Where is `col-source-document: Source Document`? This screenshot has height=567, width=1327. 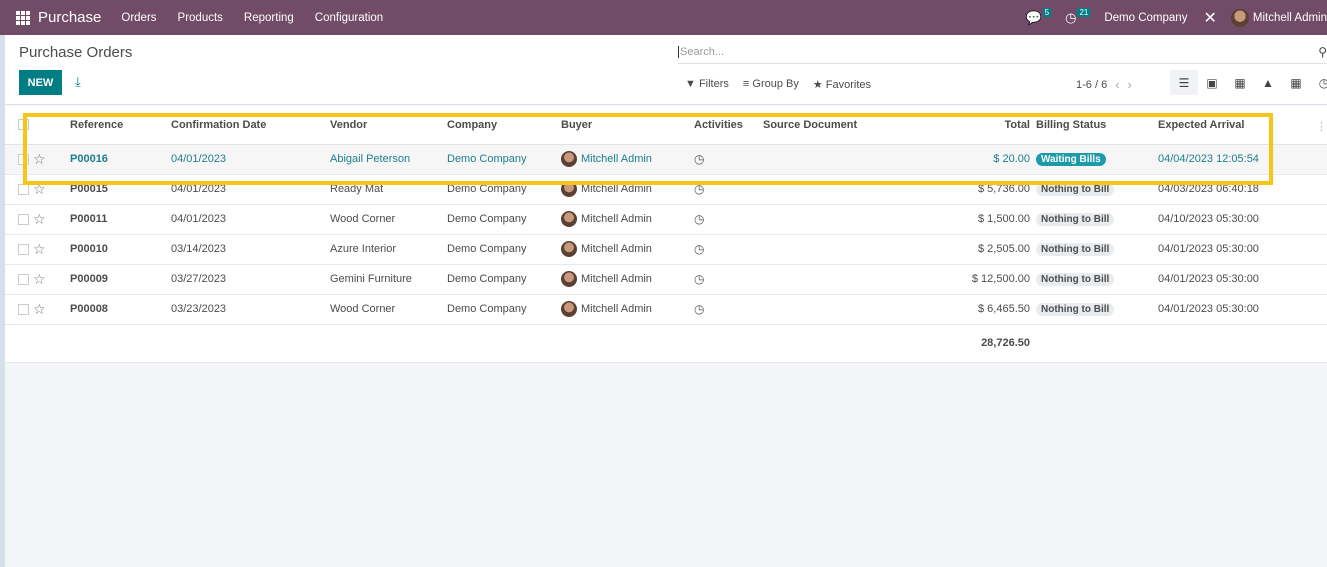 col-source-document: Source Document is located at coordinates (828, 125).